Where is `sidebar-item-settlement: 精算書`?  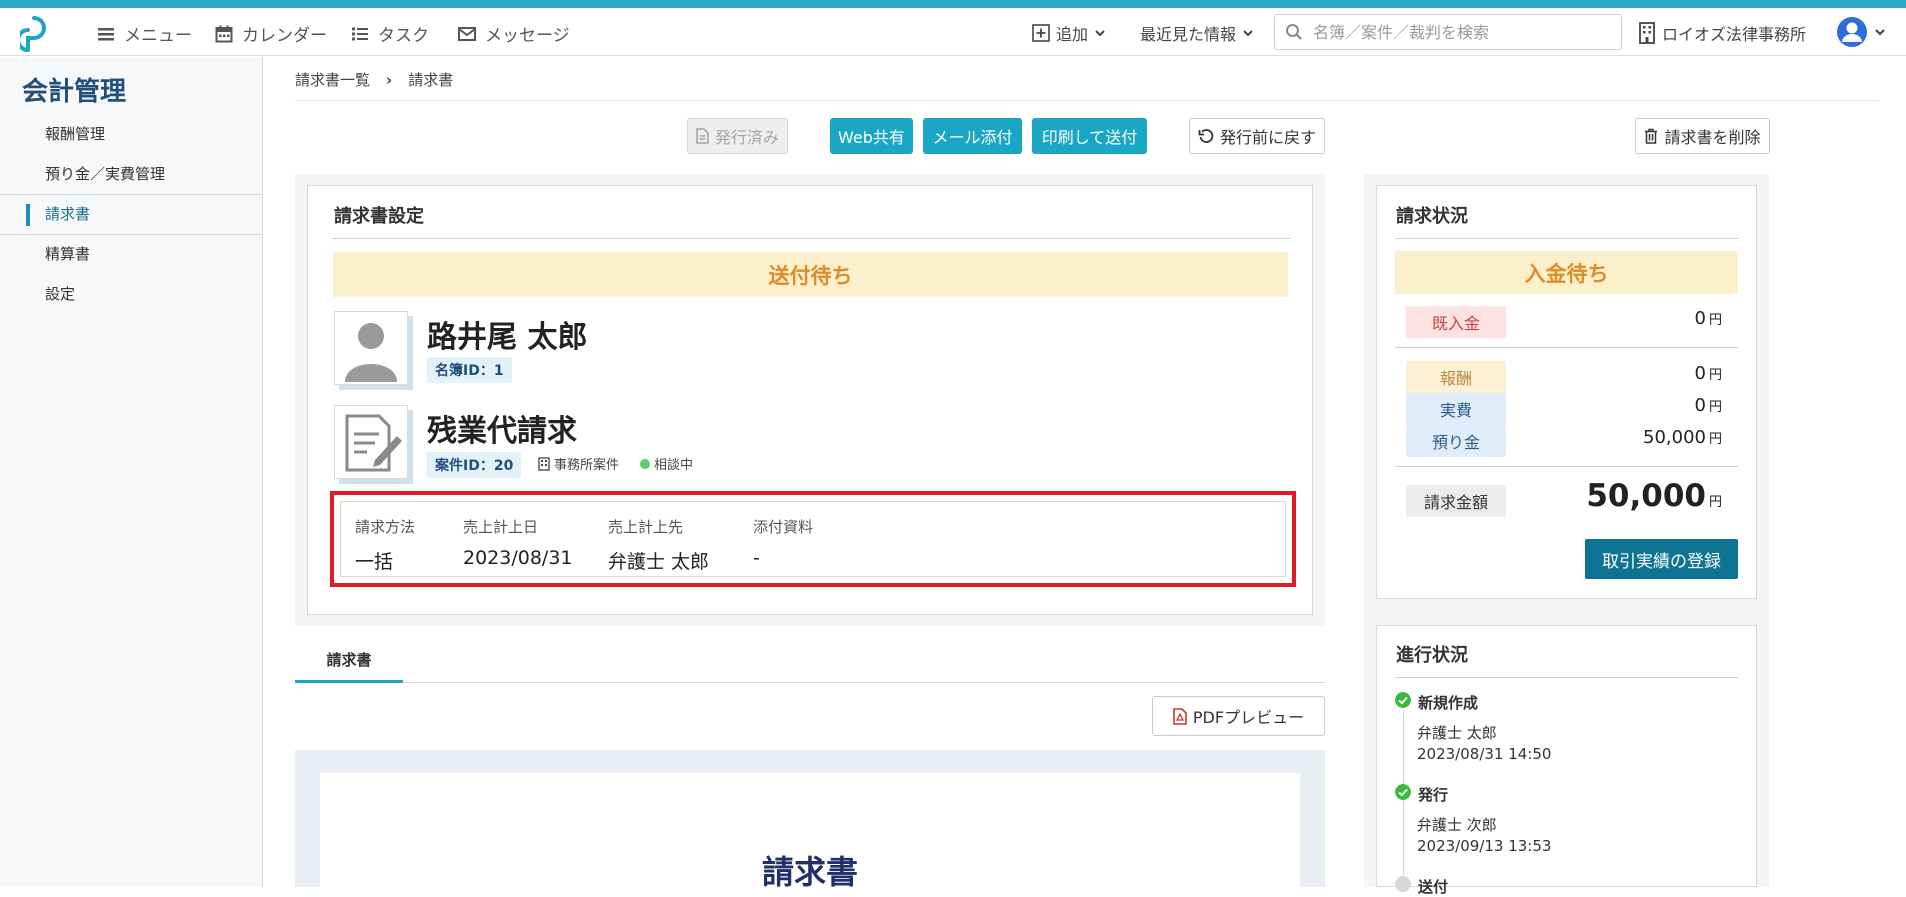 sidebar-item-settlement: 精算書 is located at coordinates (67, 253).